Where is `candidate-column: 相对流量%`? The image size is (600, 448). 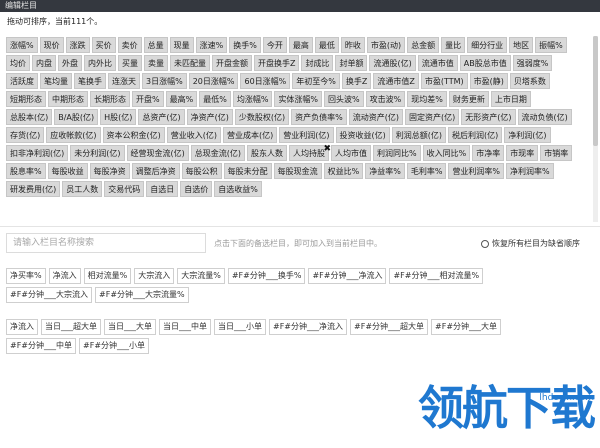 candidate-column: 相对流量% is located at coordinates (107, 276).